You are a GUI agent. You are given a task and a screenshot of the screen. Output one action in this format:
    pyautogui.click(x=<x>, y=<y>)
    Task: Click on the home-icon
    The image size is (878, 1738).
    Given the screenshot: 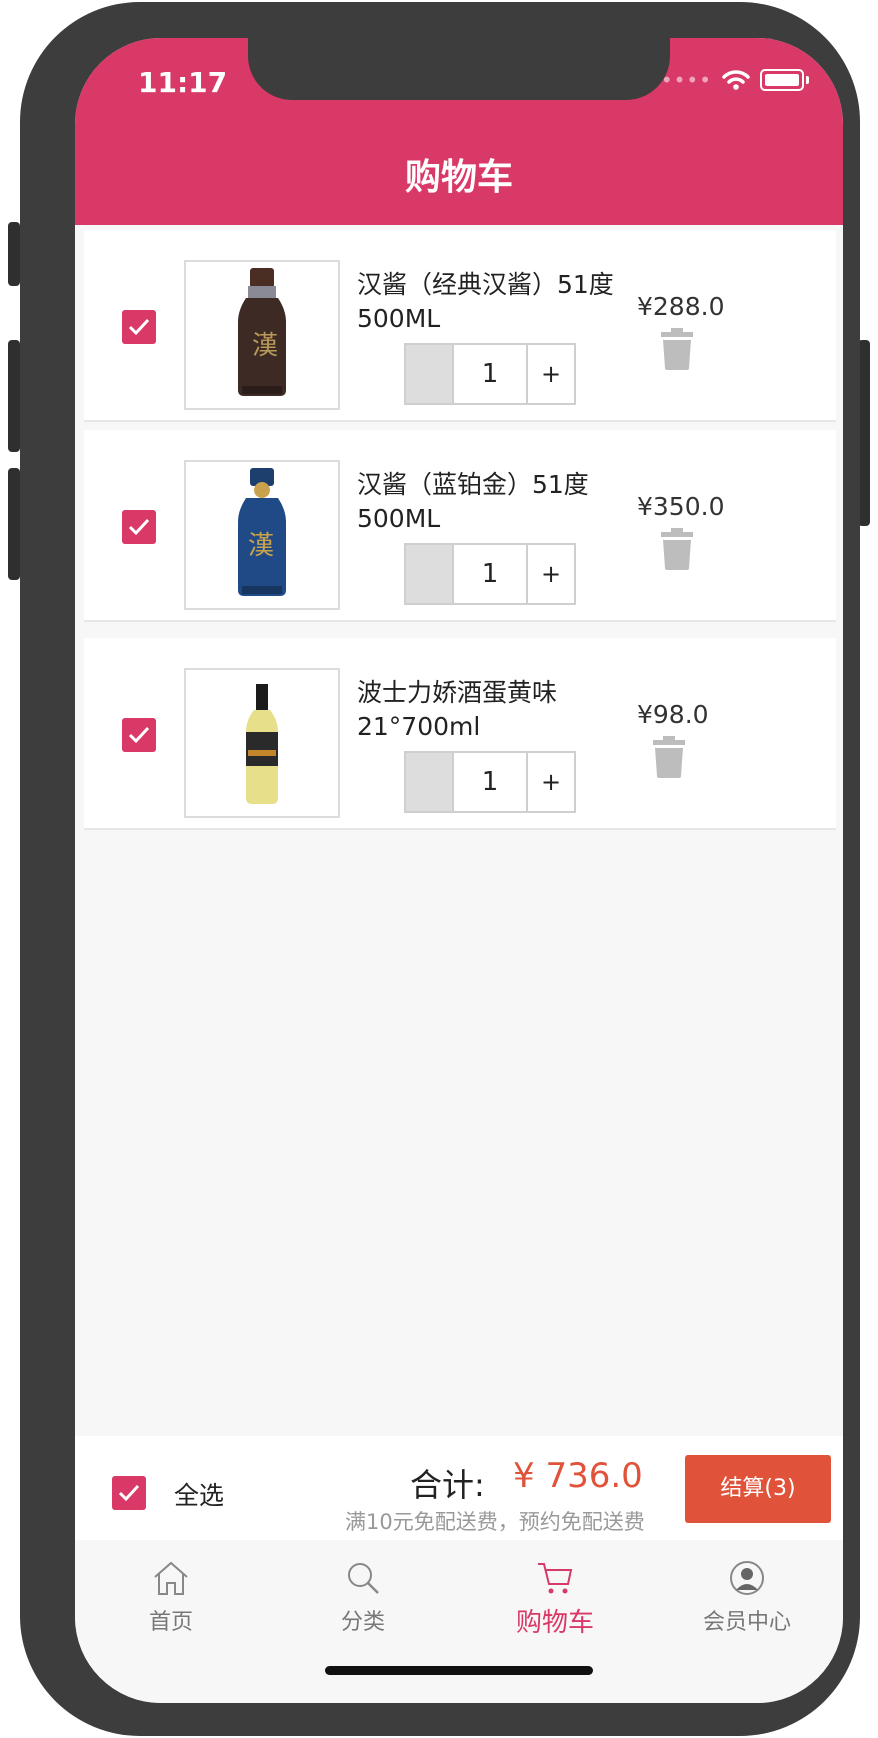 What is the action you would take?
    pyautogui.click(x=171, y=1578)
    